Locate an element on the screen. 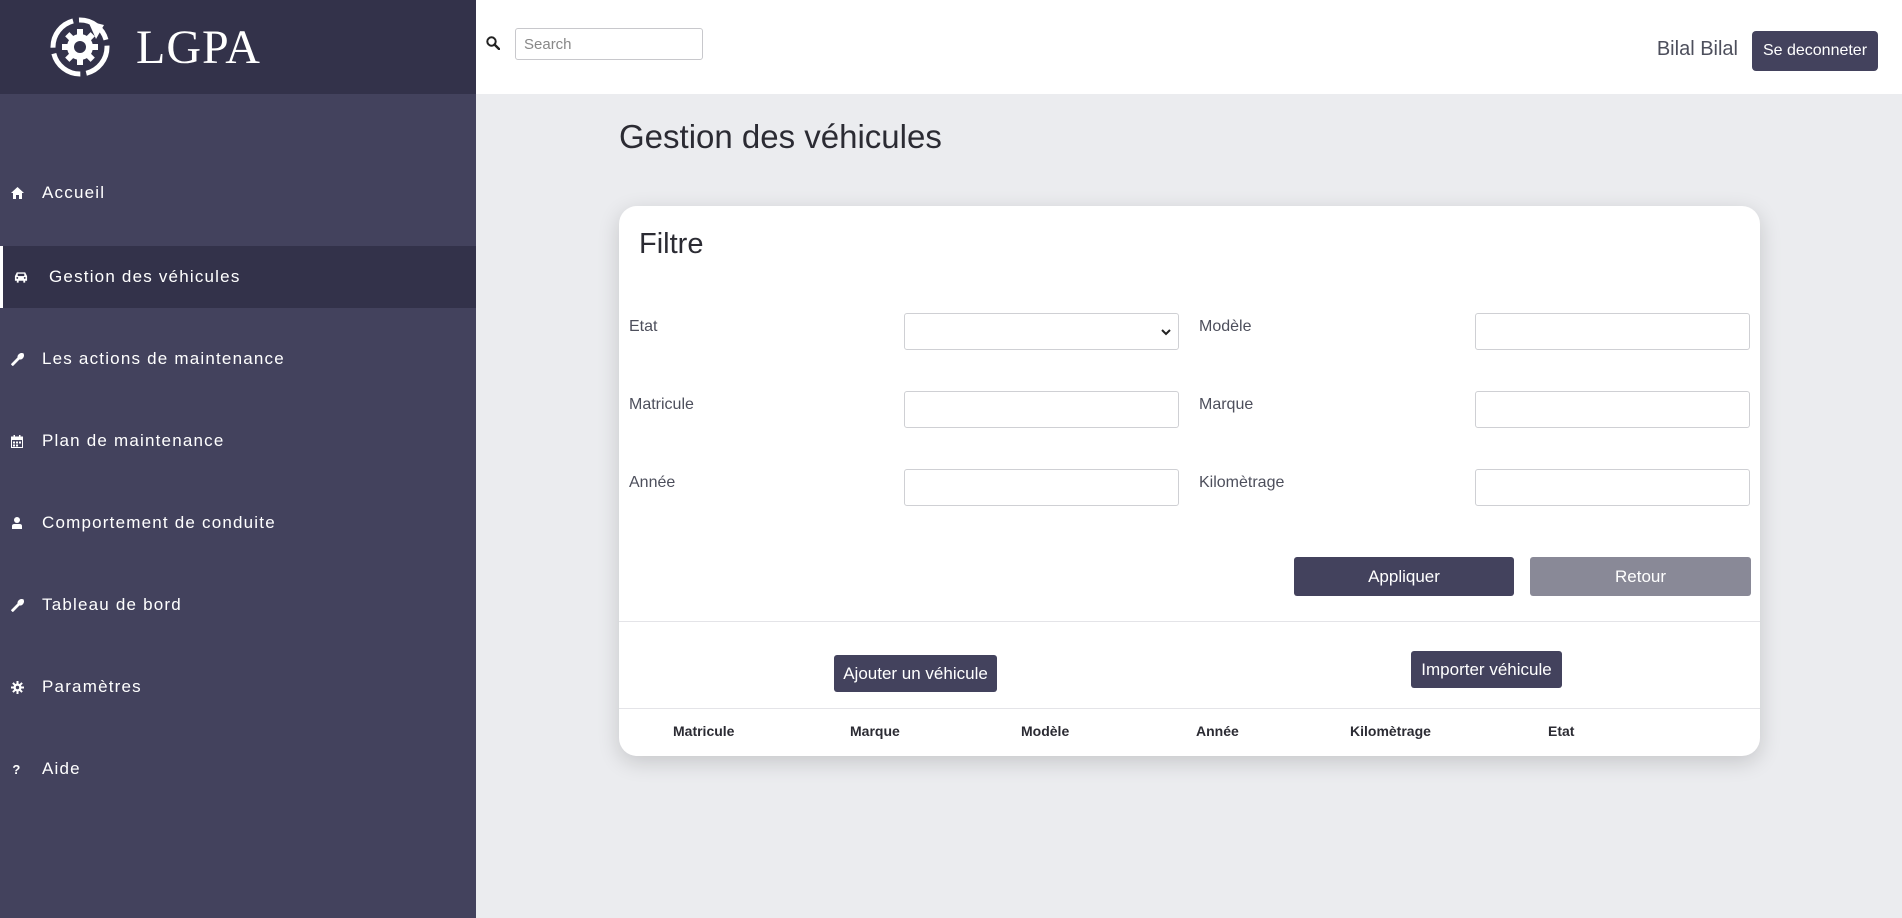  column-header-matricule: Matricule is located at coordinates (703, 731).